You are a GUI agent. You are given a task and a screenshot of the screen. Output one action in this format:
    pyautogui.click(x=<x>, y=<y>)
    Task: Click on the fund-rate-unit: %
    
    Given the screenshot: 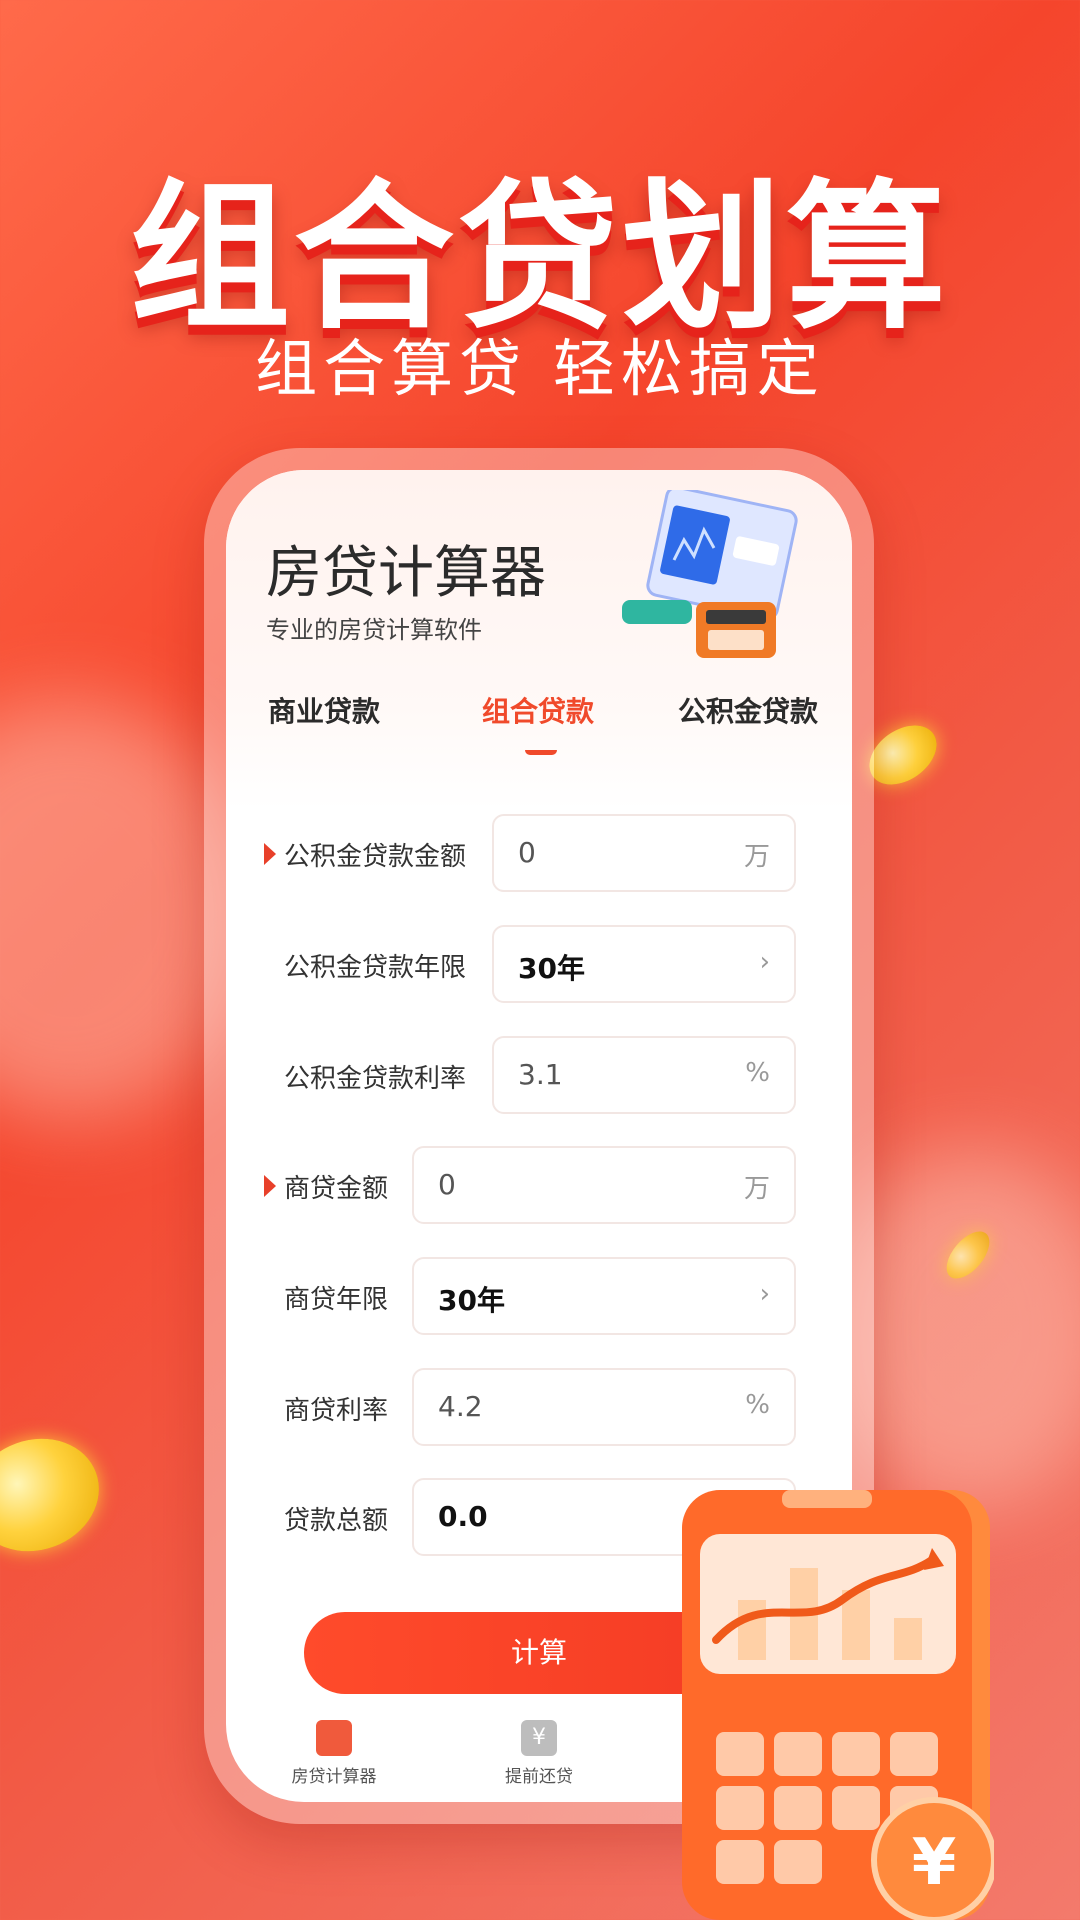 What is the action you would take?
    pyautogui.click(x=757, y=1073)
    